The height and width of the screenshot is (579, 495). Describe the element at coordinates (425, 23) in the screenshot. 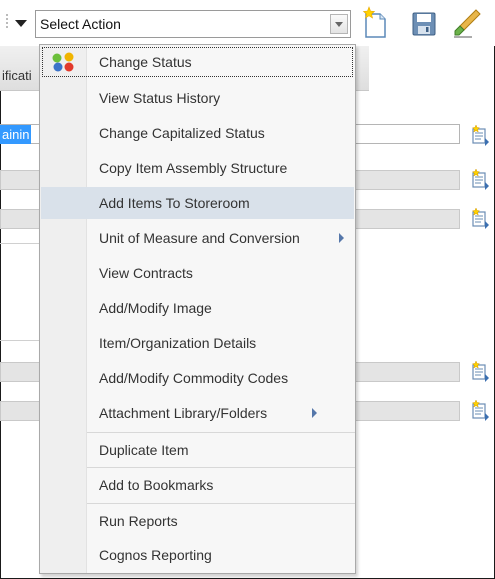

I see `save-icon` at that location.